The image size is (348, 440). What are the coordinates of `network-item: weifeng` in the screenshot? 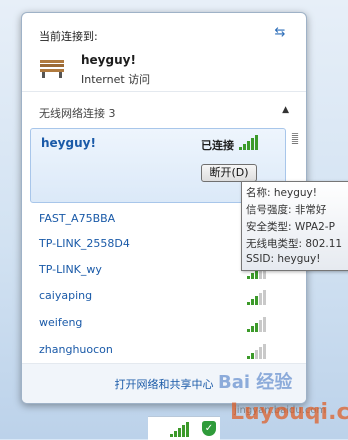 It's located at (159, 325).